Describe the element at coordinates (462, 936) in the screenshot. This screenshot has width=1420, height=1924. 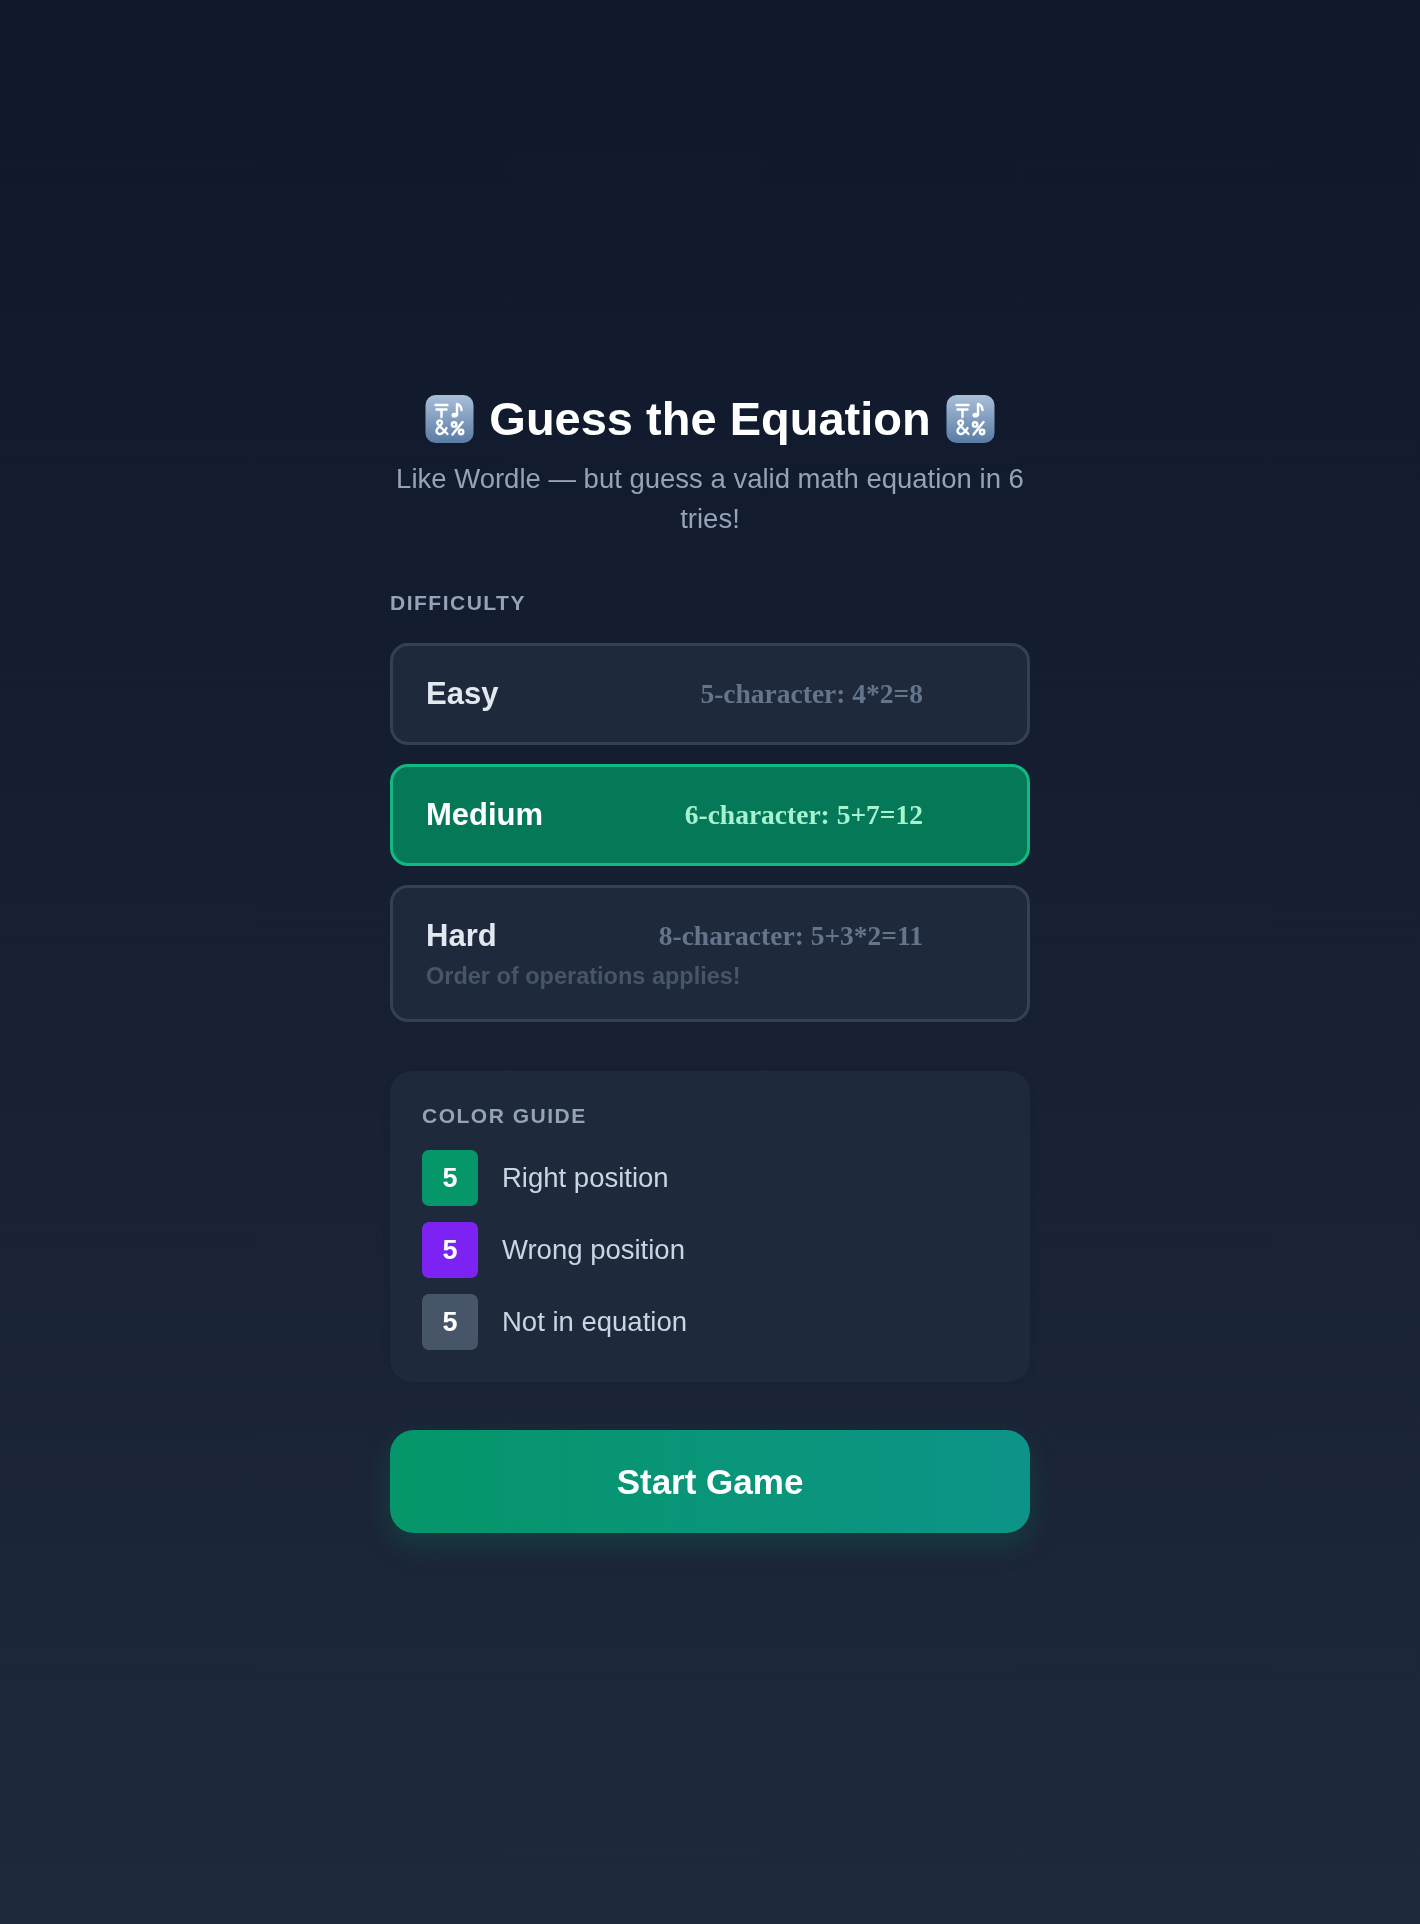
I see `difficulty-name: Hard` at that location.